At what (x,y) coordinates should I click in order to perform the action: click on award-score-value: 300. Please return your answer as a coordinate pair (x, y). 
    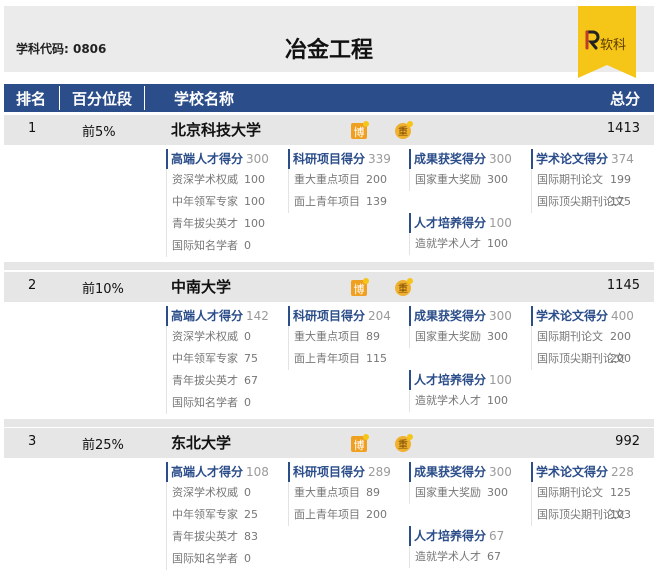
    Looking at the image, I should click on (500, 472).